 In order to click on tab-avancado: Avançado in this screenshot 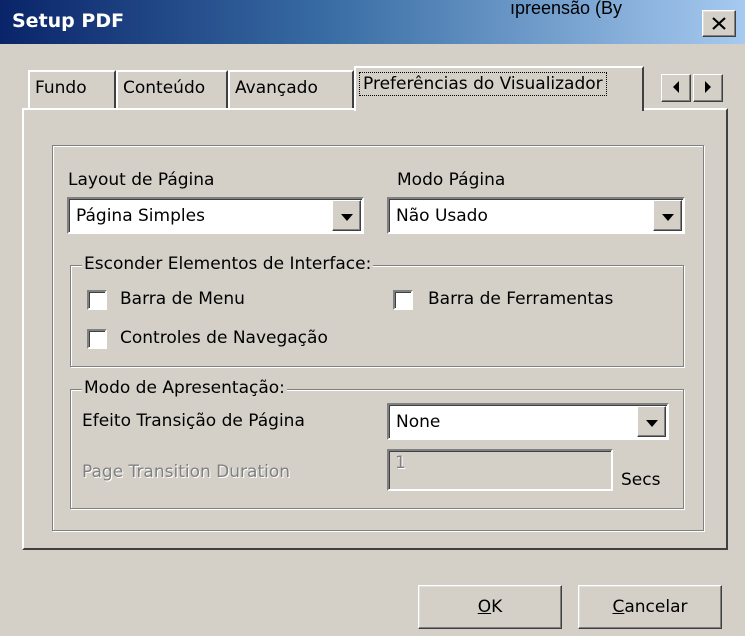, I will do `click(291, 89)`.